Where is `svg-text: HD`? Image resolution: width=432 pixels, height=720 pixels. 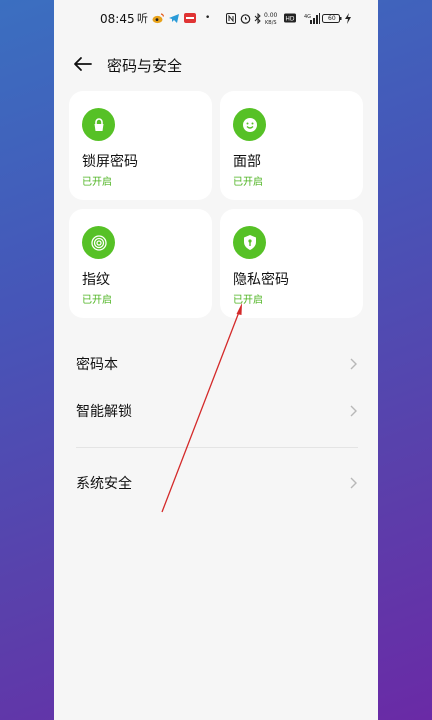
svg-text: HD is located at coordinates (290, 19).